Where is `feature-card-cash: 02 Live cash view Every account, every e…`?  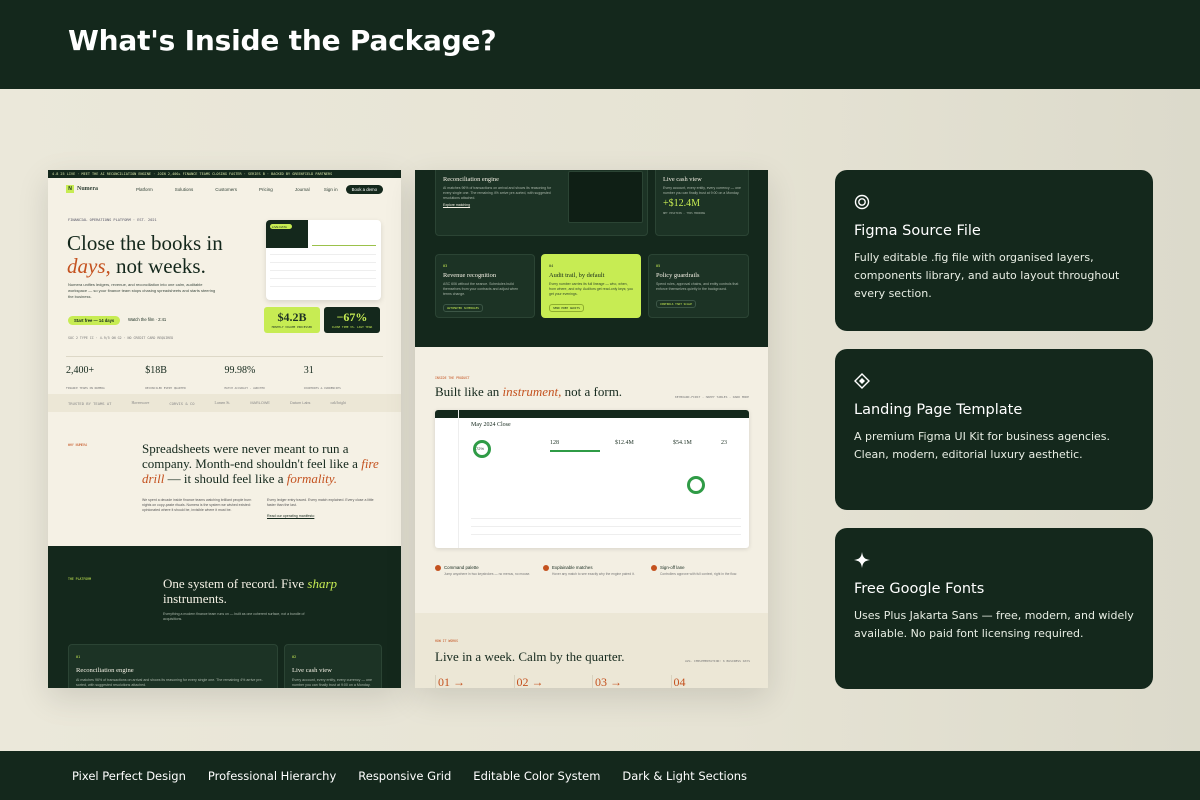 feature-card-cash: 02 Live cash view Every account, every e… is located at coordinates (333, 666).